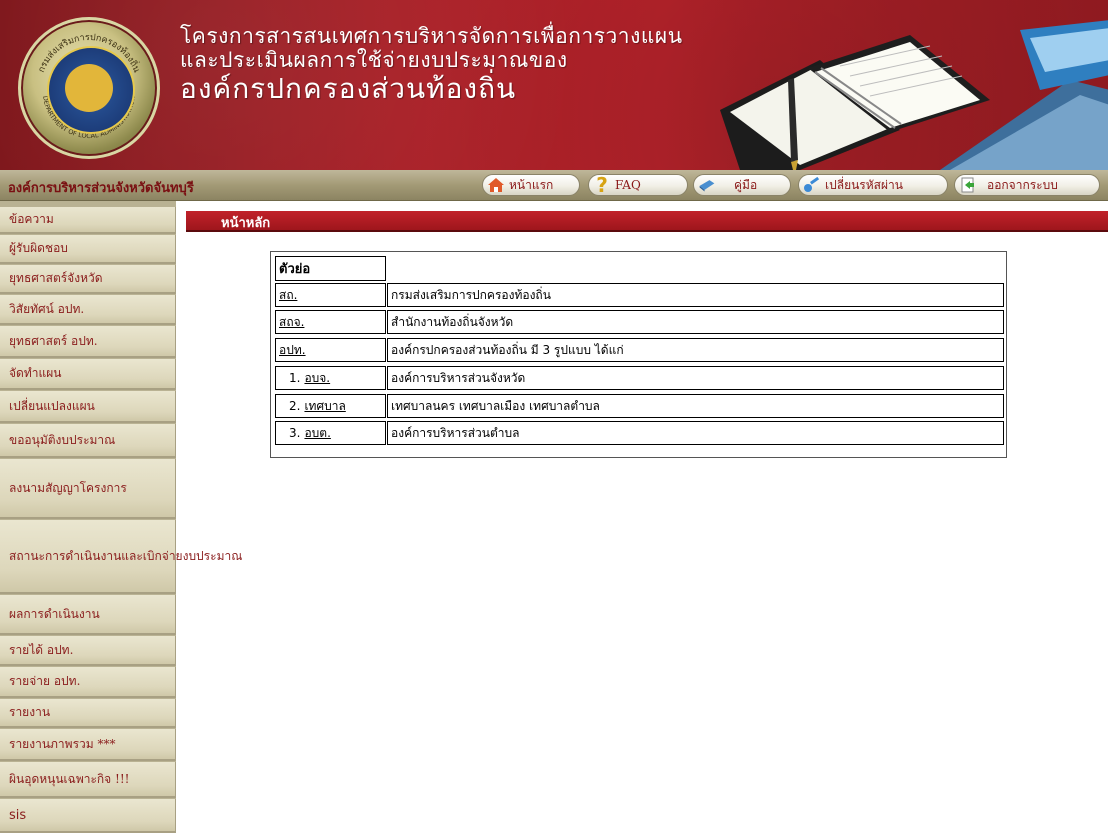 Image resolution: width=1108 pixels, height=833 pixels. What do you see at coordinates (330, 268) in the screenshot?
I see `table-header: ตัวย่อ` at bounding box center [330, 268].